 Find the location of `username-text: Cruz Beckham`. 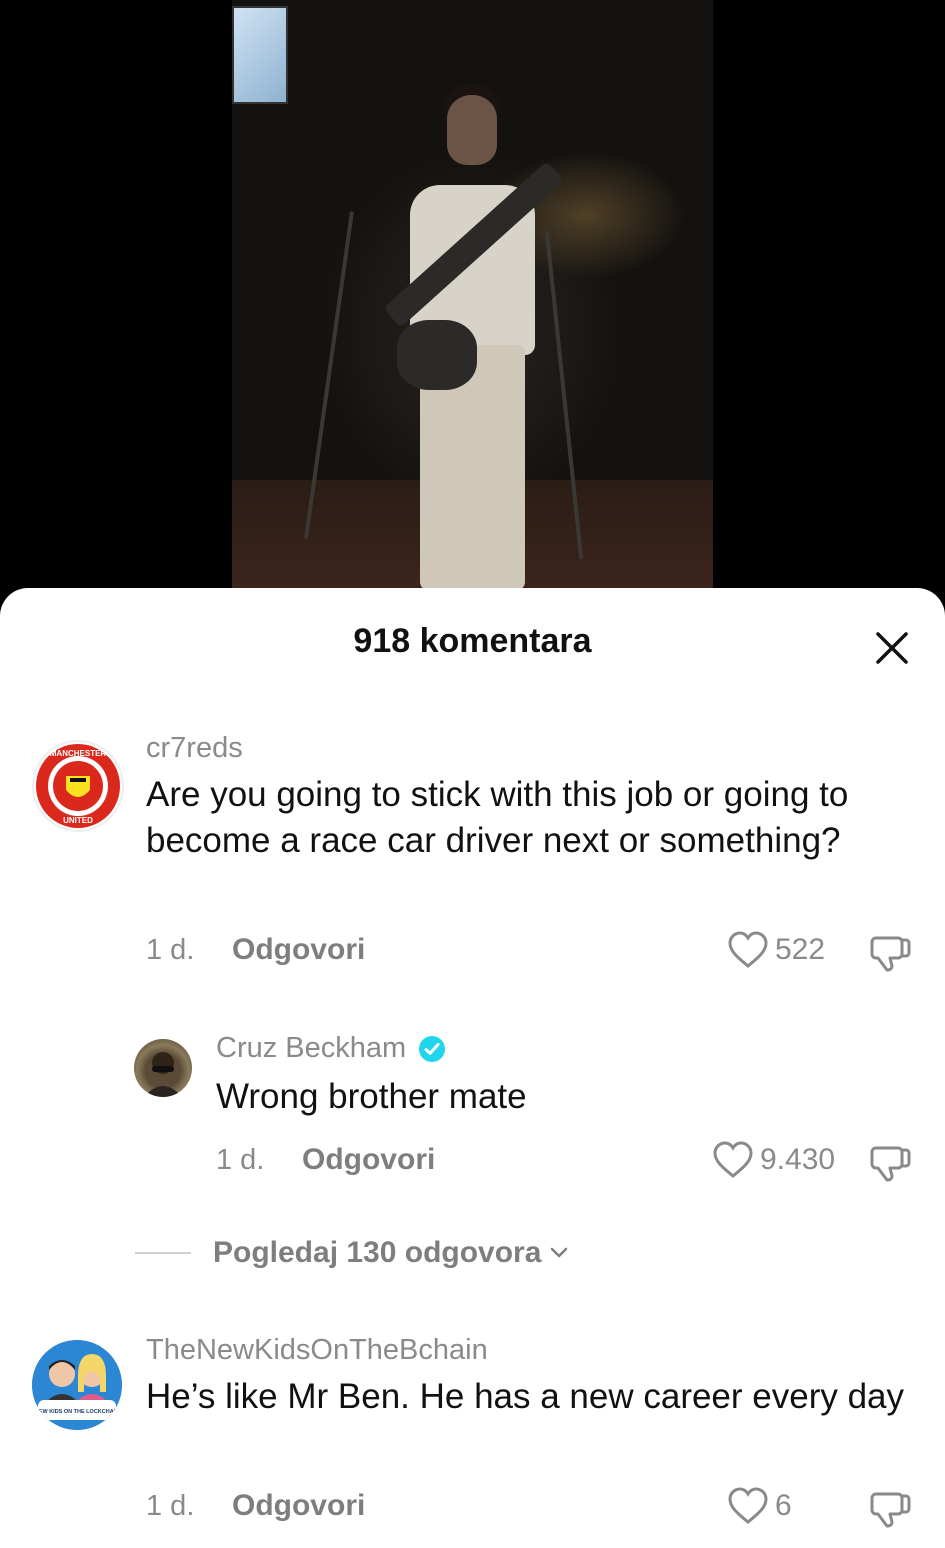

username-text: Cruz Beckham is located at coordinates (311, 1048).